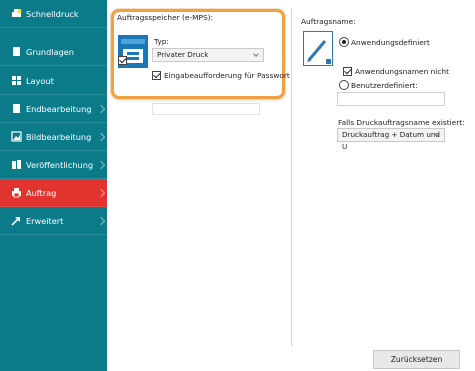 This screenshot has height=371, width=475. I want to click on password-prompt-label: Eingabeaufforderung für Passwort, so click(227, 75).